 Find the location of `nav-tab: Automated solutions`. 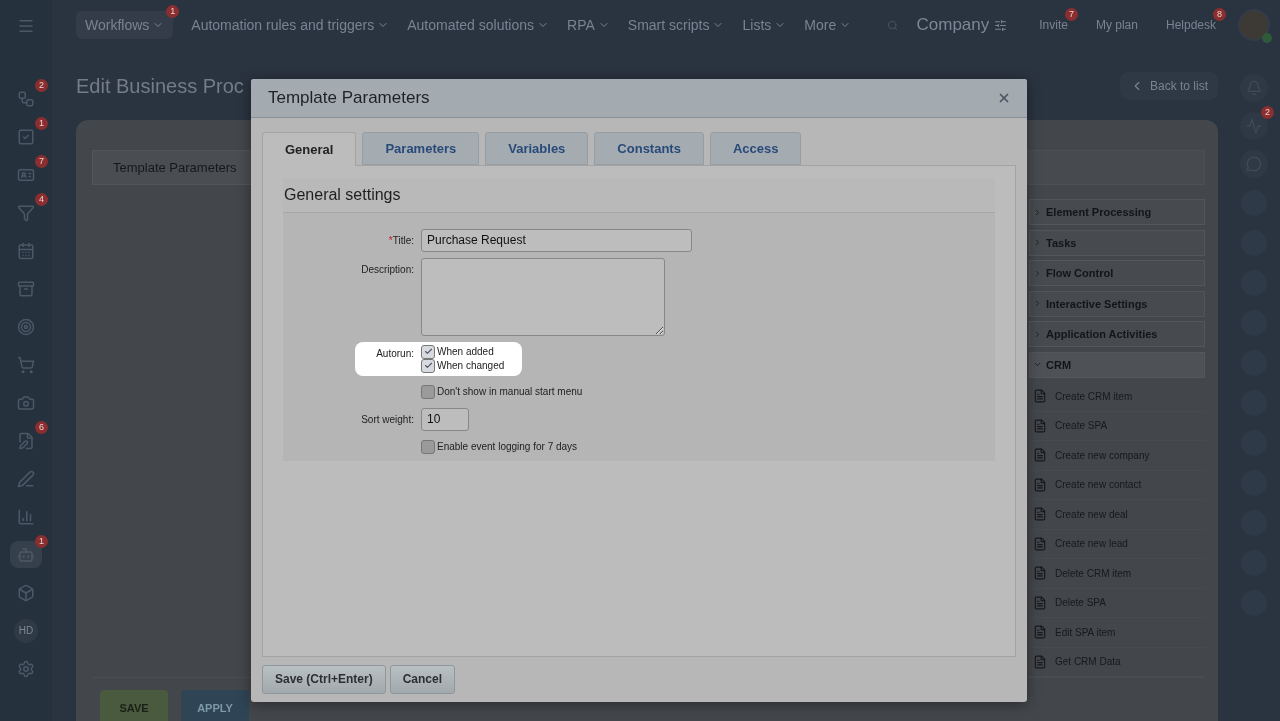

nav-tab: Automated solutions is located at coordinates (478, 25).